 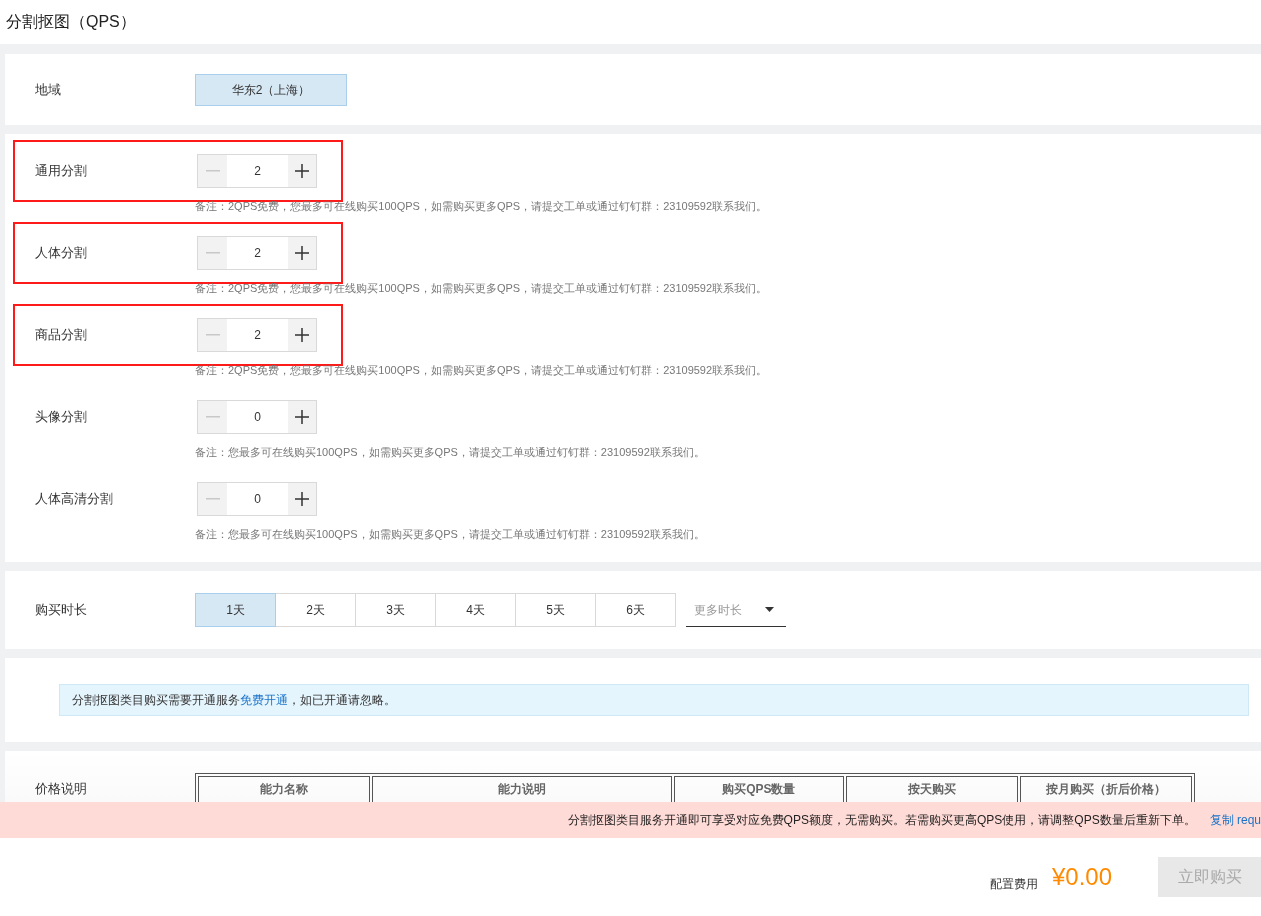 What do you see at coordinates (475, 610) in the screenshot?
I see `duration-tab: 4天` at bounding box center [475, 610].